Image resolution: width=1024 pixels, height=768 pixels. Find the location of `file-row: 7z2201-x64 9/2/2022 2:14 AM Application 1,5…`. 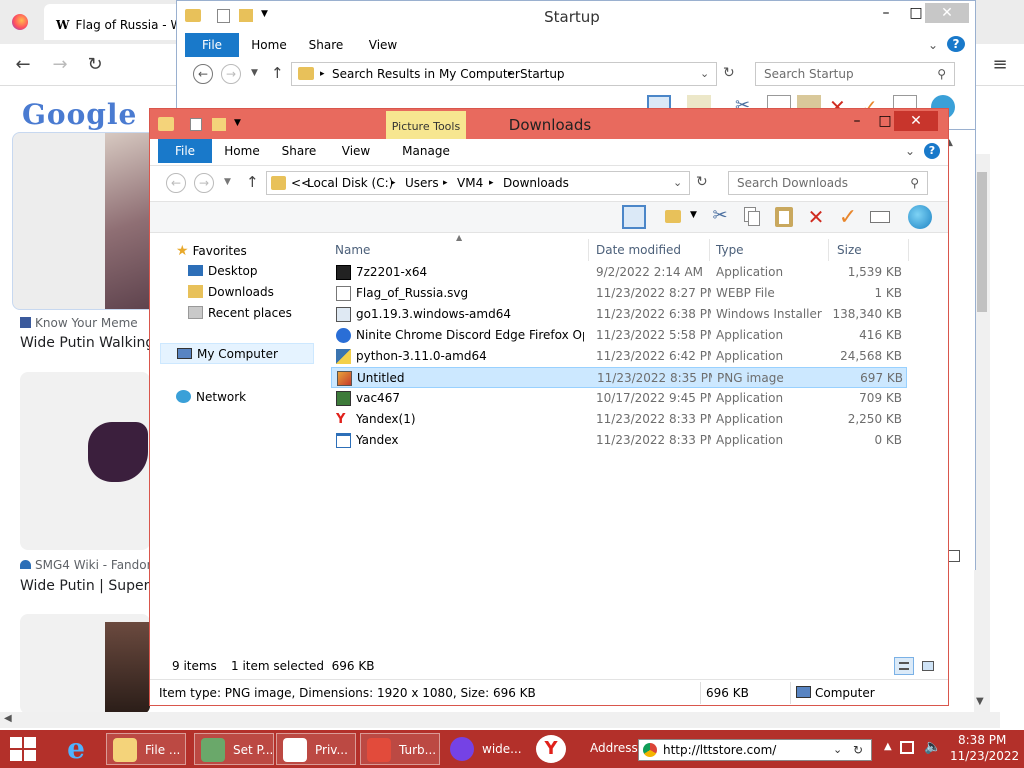

file-row: 7z2201-x64 9/2/2022 2:14 AM Application 1,5… is located at coordinates (619, 272).